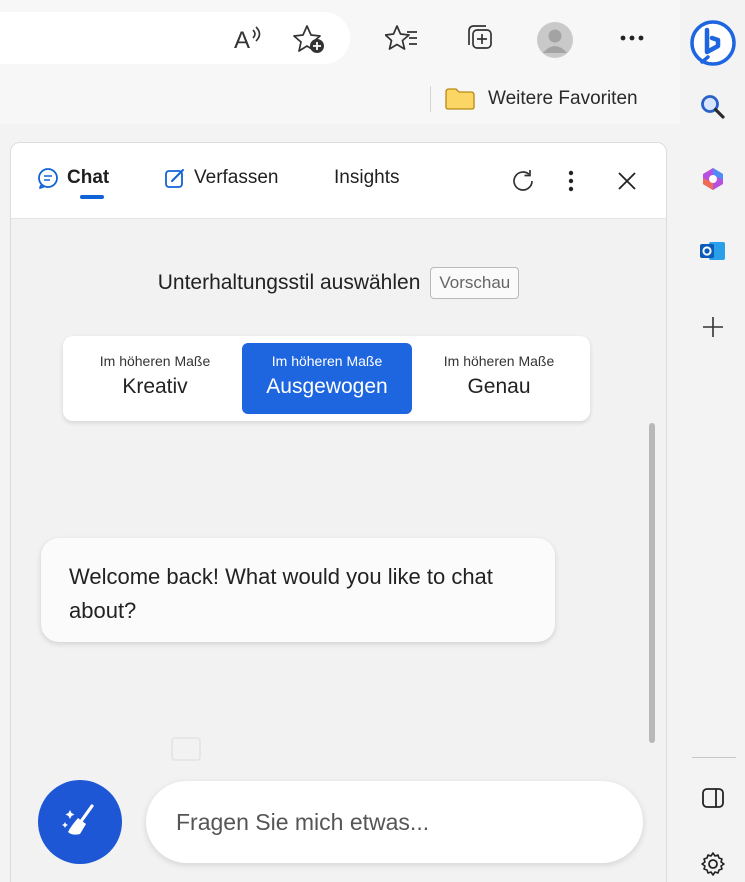 The width and height of the screenshot is (745, 882). I want to click on panel-more-icon, so click(571, 181).